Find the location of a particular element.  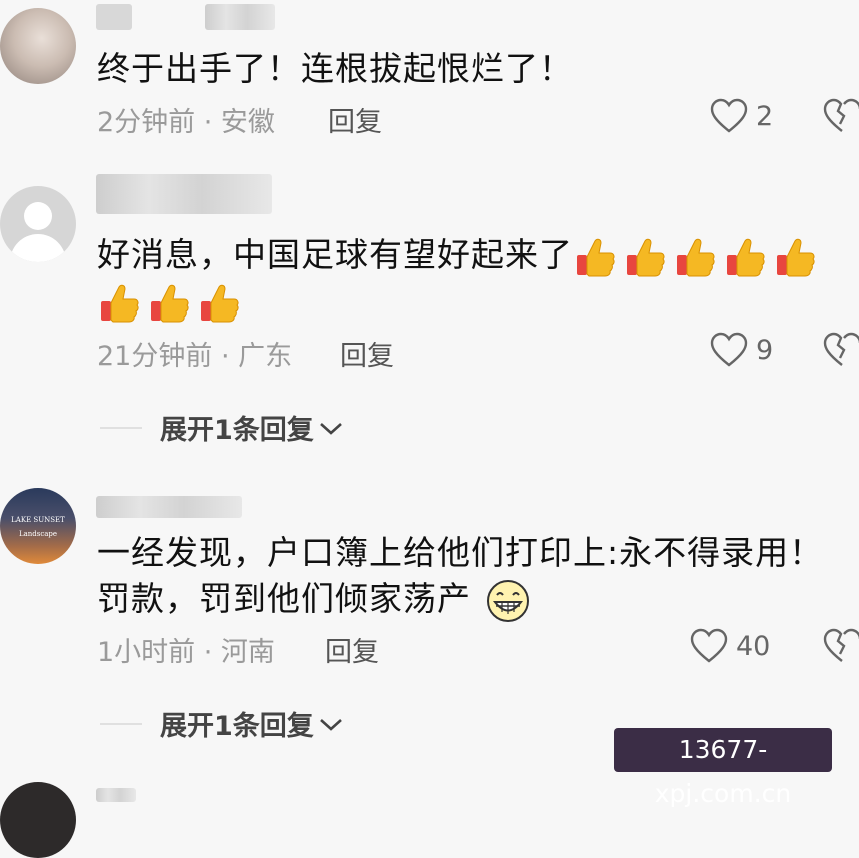

comment-text-line: 罚款，罚到他们倾家荡产 is located at coordinates (284, 598).